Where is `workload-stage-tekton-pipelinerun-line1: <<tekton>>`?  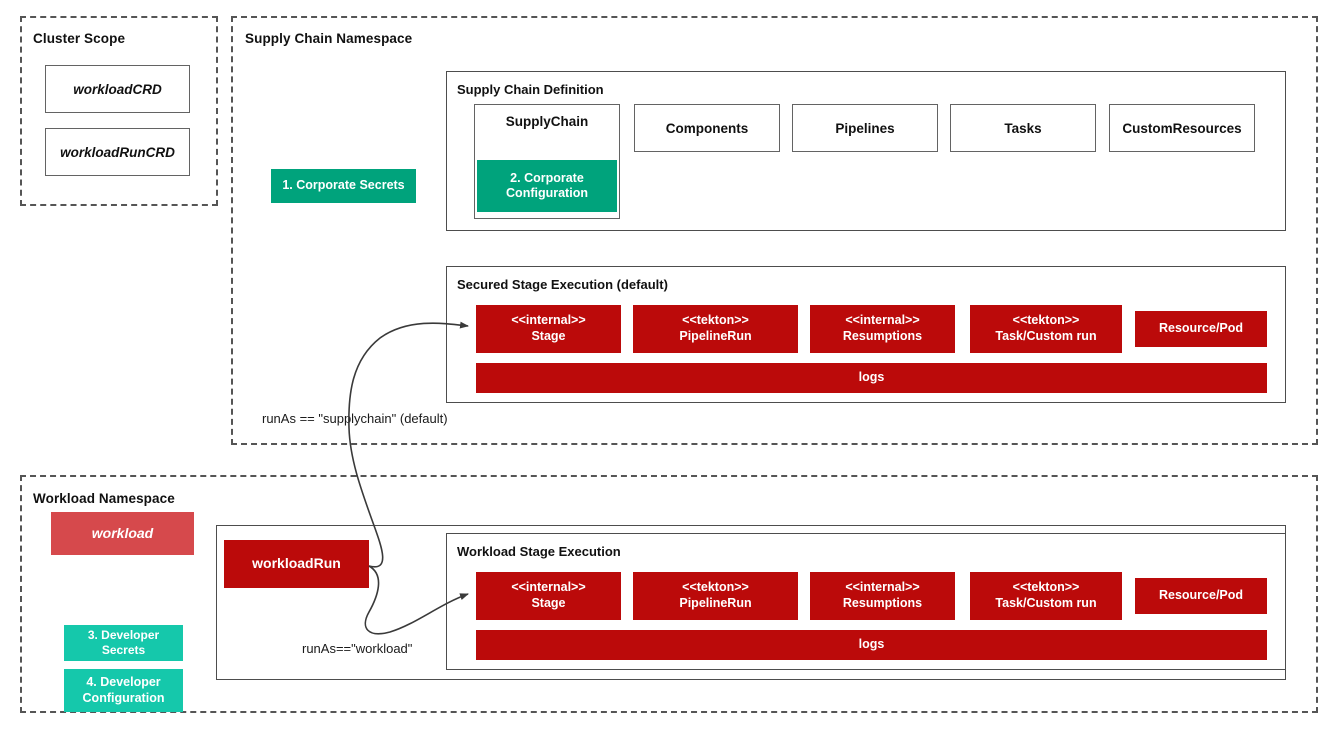 workload-stage-tekton-pipelinerun-line1: <<tekton>> is located at coordinates (715, 587).